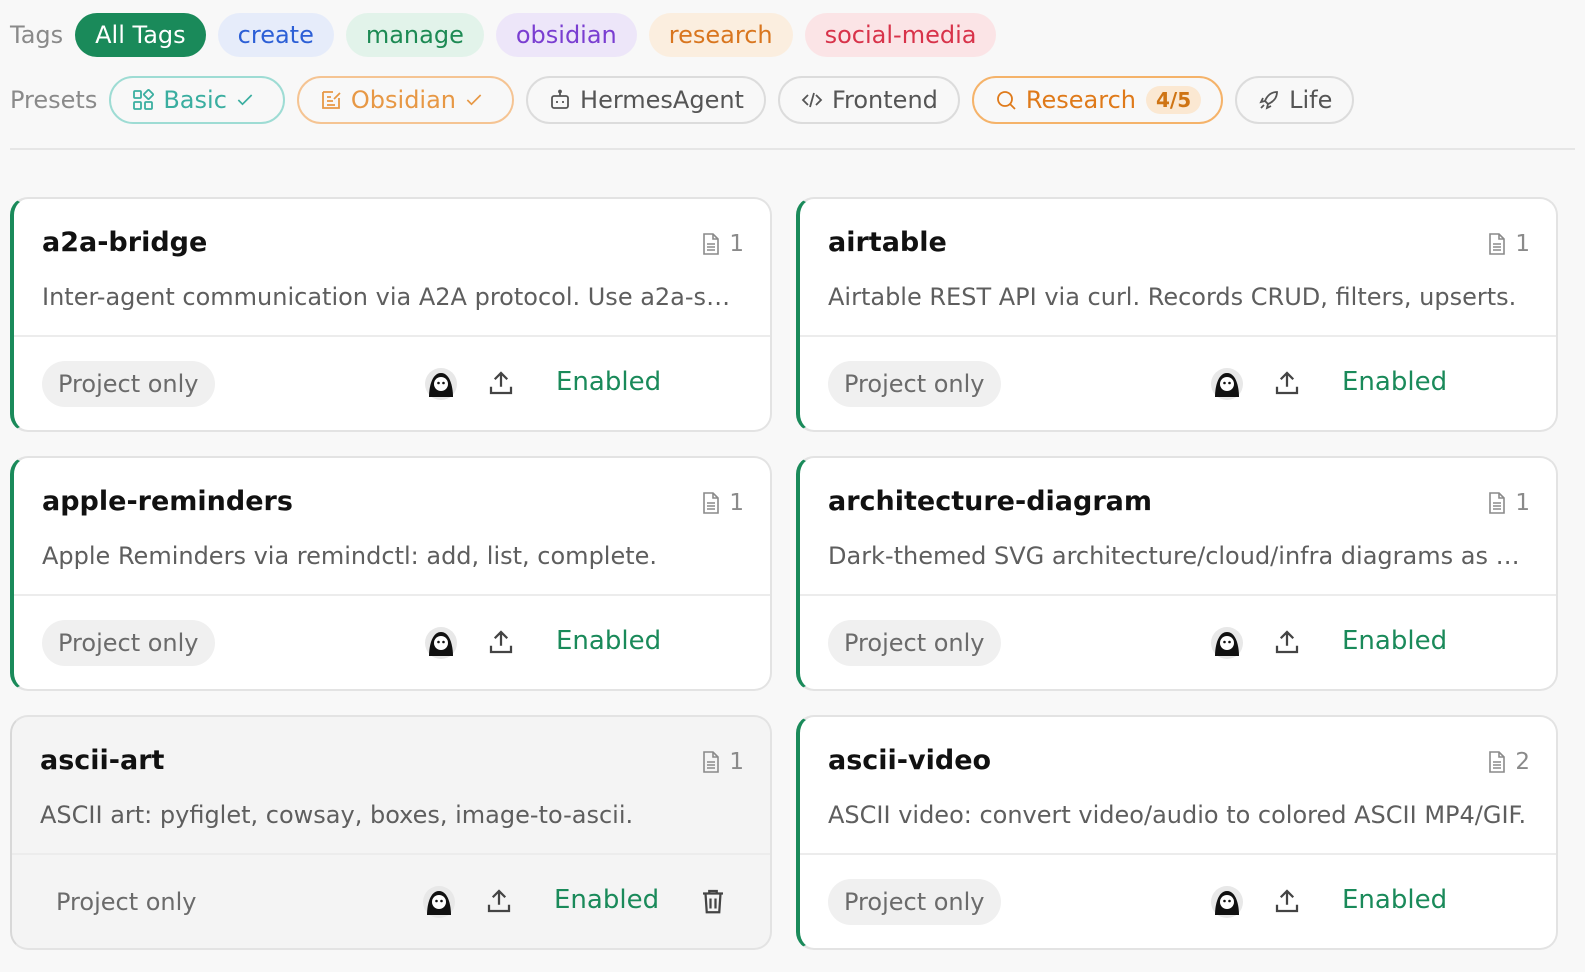 The image size is (1585, 972). I want to click on skill-name: ascii-video, so click(910, 760).